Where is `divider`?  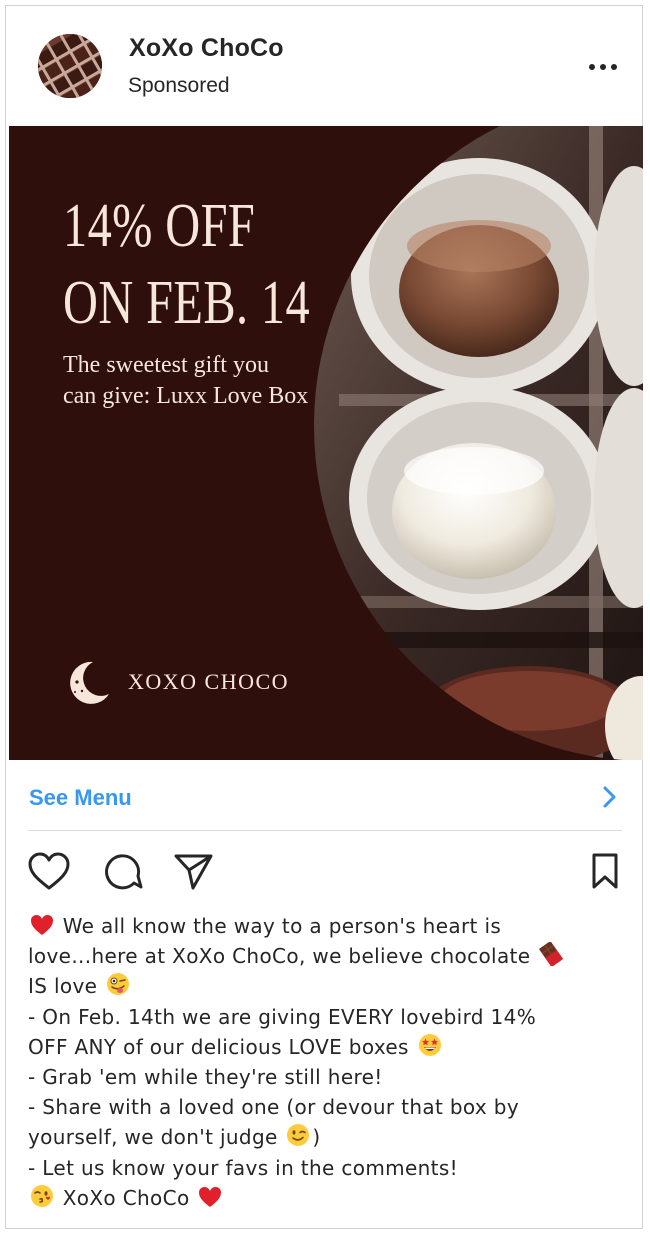 divider is located at coordinates (325, 830).